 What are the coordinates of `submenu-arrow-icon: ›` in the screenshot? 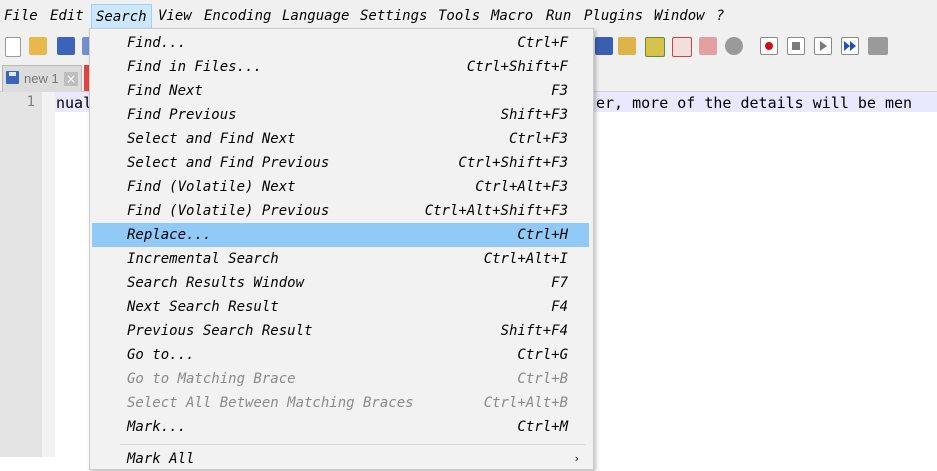 It's located at (576, 458).